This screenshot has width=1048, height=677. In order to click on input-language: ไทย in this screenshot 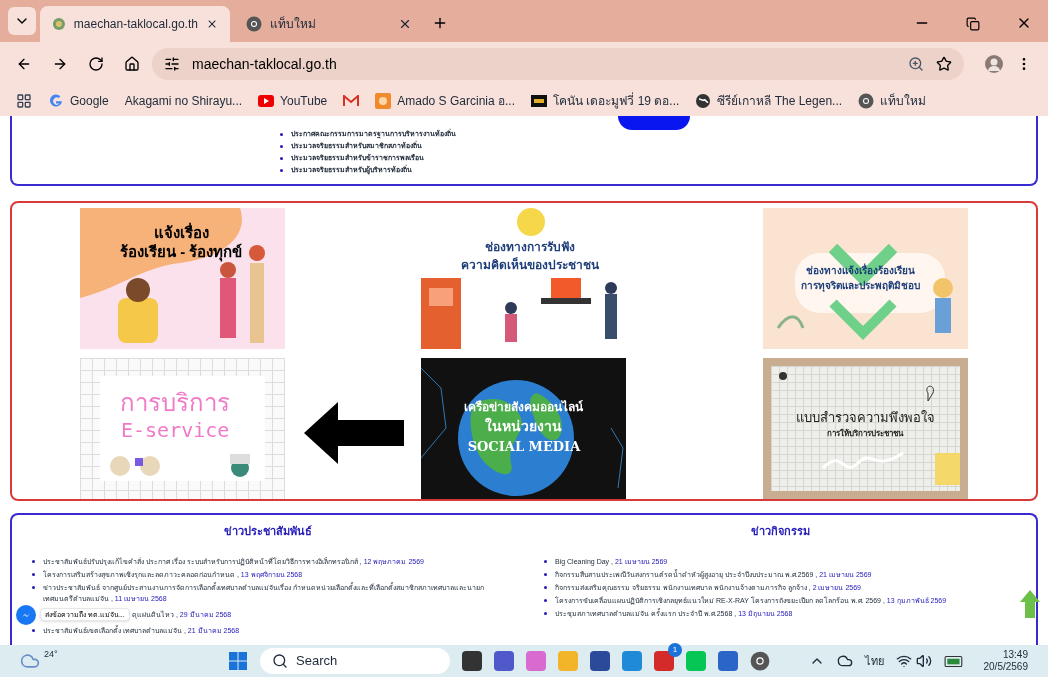, I will do `click(874, 661)`.